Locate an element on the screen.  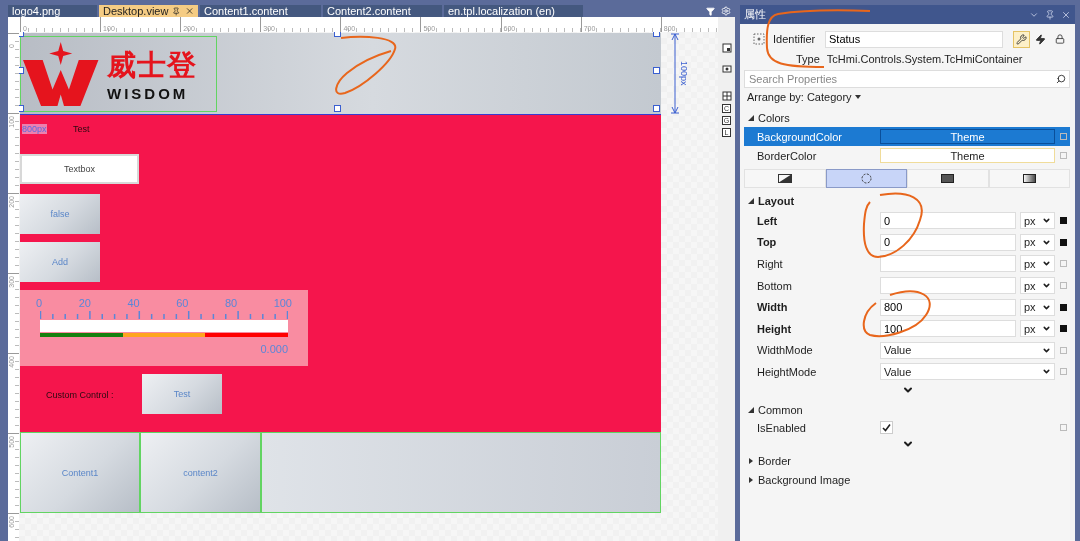
property-name: Width is located at coordinates (773, 307).